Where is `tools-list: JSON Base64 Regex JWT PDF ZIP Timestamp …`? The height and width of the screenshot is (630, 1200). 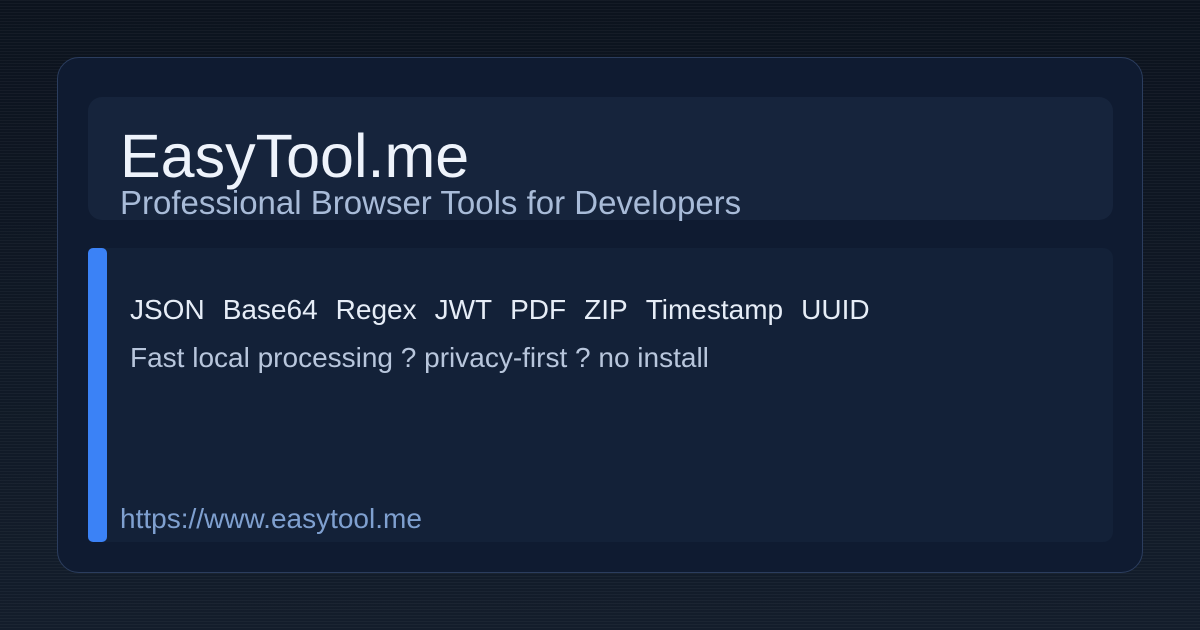 tools-list: JSON Base64 Regex JWT PDF ZIP Timestamp … is located at coordinates (500, 310).